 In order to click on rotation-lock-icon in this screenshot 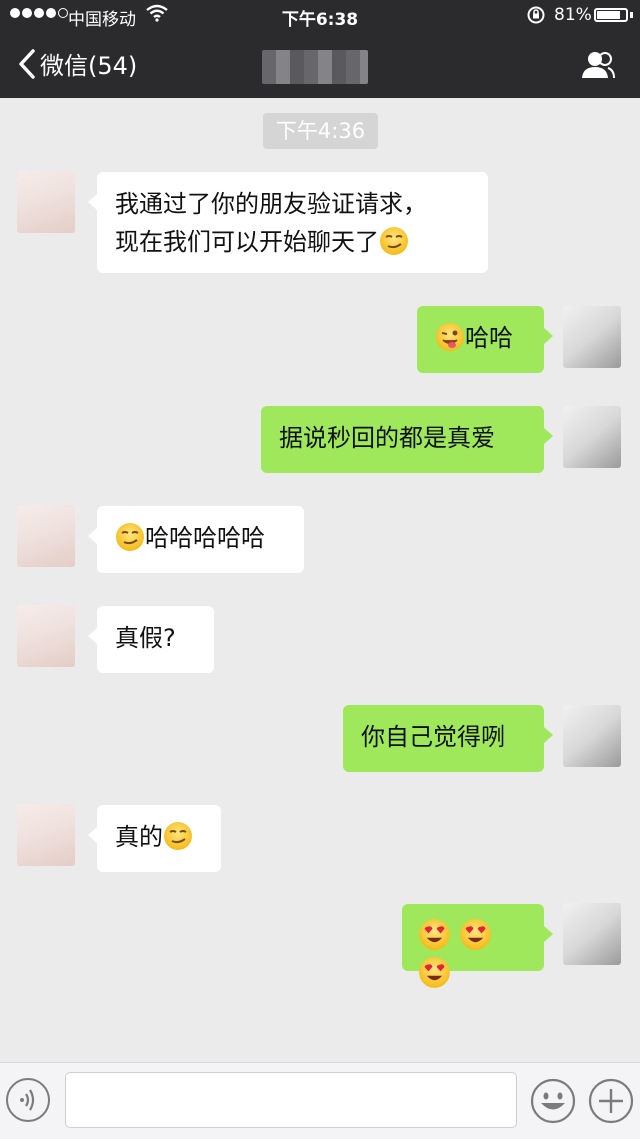, I will do `click(536, 15)`.